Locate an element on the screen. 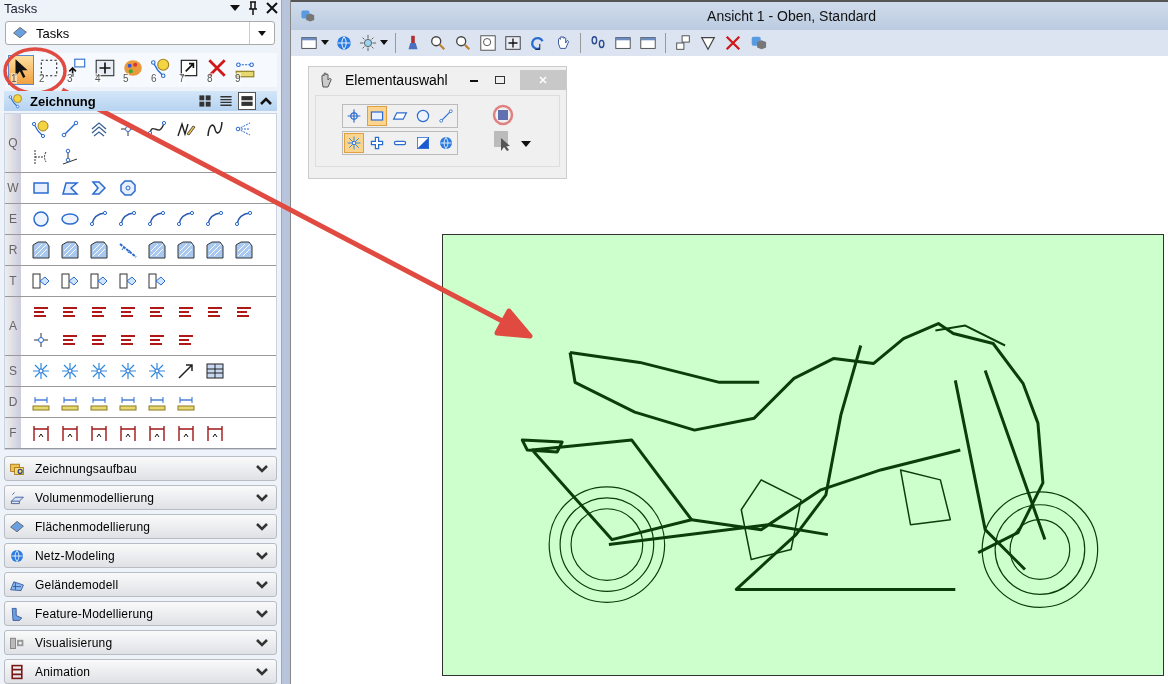 The width and height of the screenshot is (1168, 684). accordion-header: Volumenmodellierung is located at coordinates (140, 497).